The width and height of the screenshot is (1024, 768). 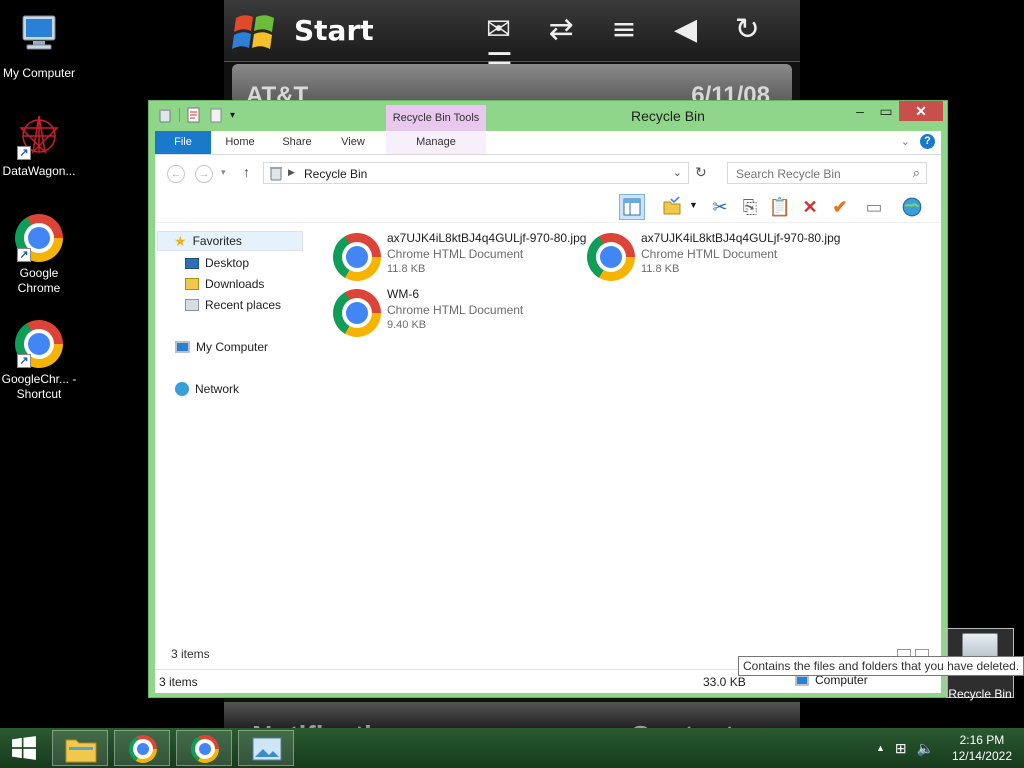 What do you see at coordinates (720, 207) in the screenshot?
I see `cut-button: ✂` at bounding box center [720, 207].